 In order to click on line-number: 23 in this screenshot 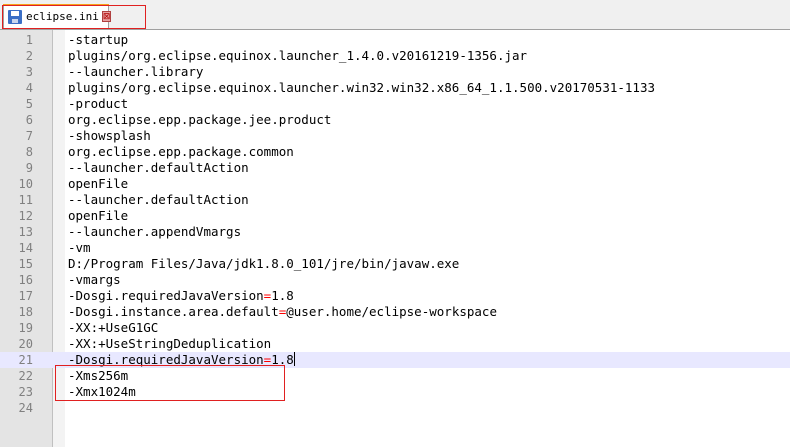, I will do `click(25, 392)`.